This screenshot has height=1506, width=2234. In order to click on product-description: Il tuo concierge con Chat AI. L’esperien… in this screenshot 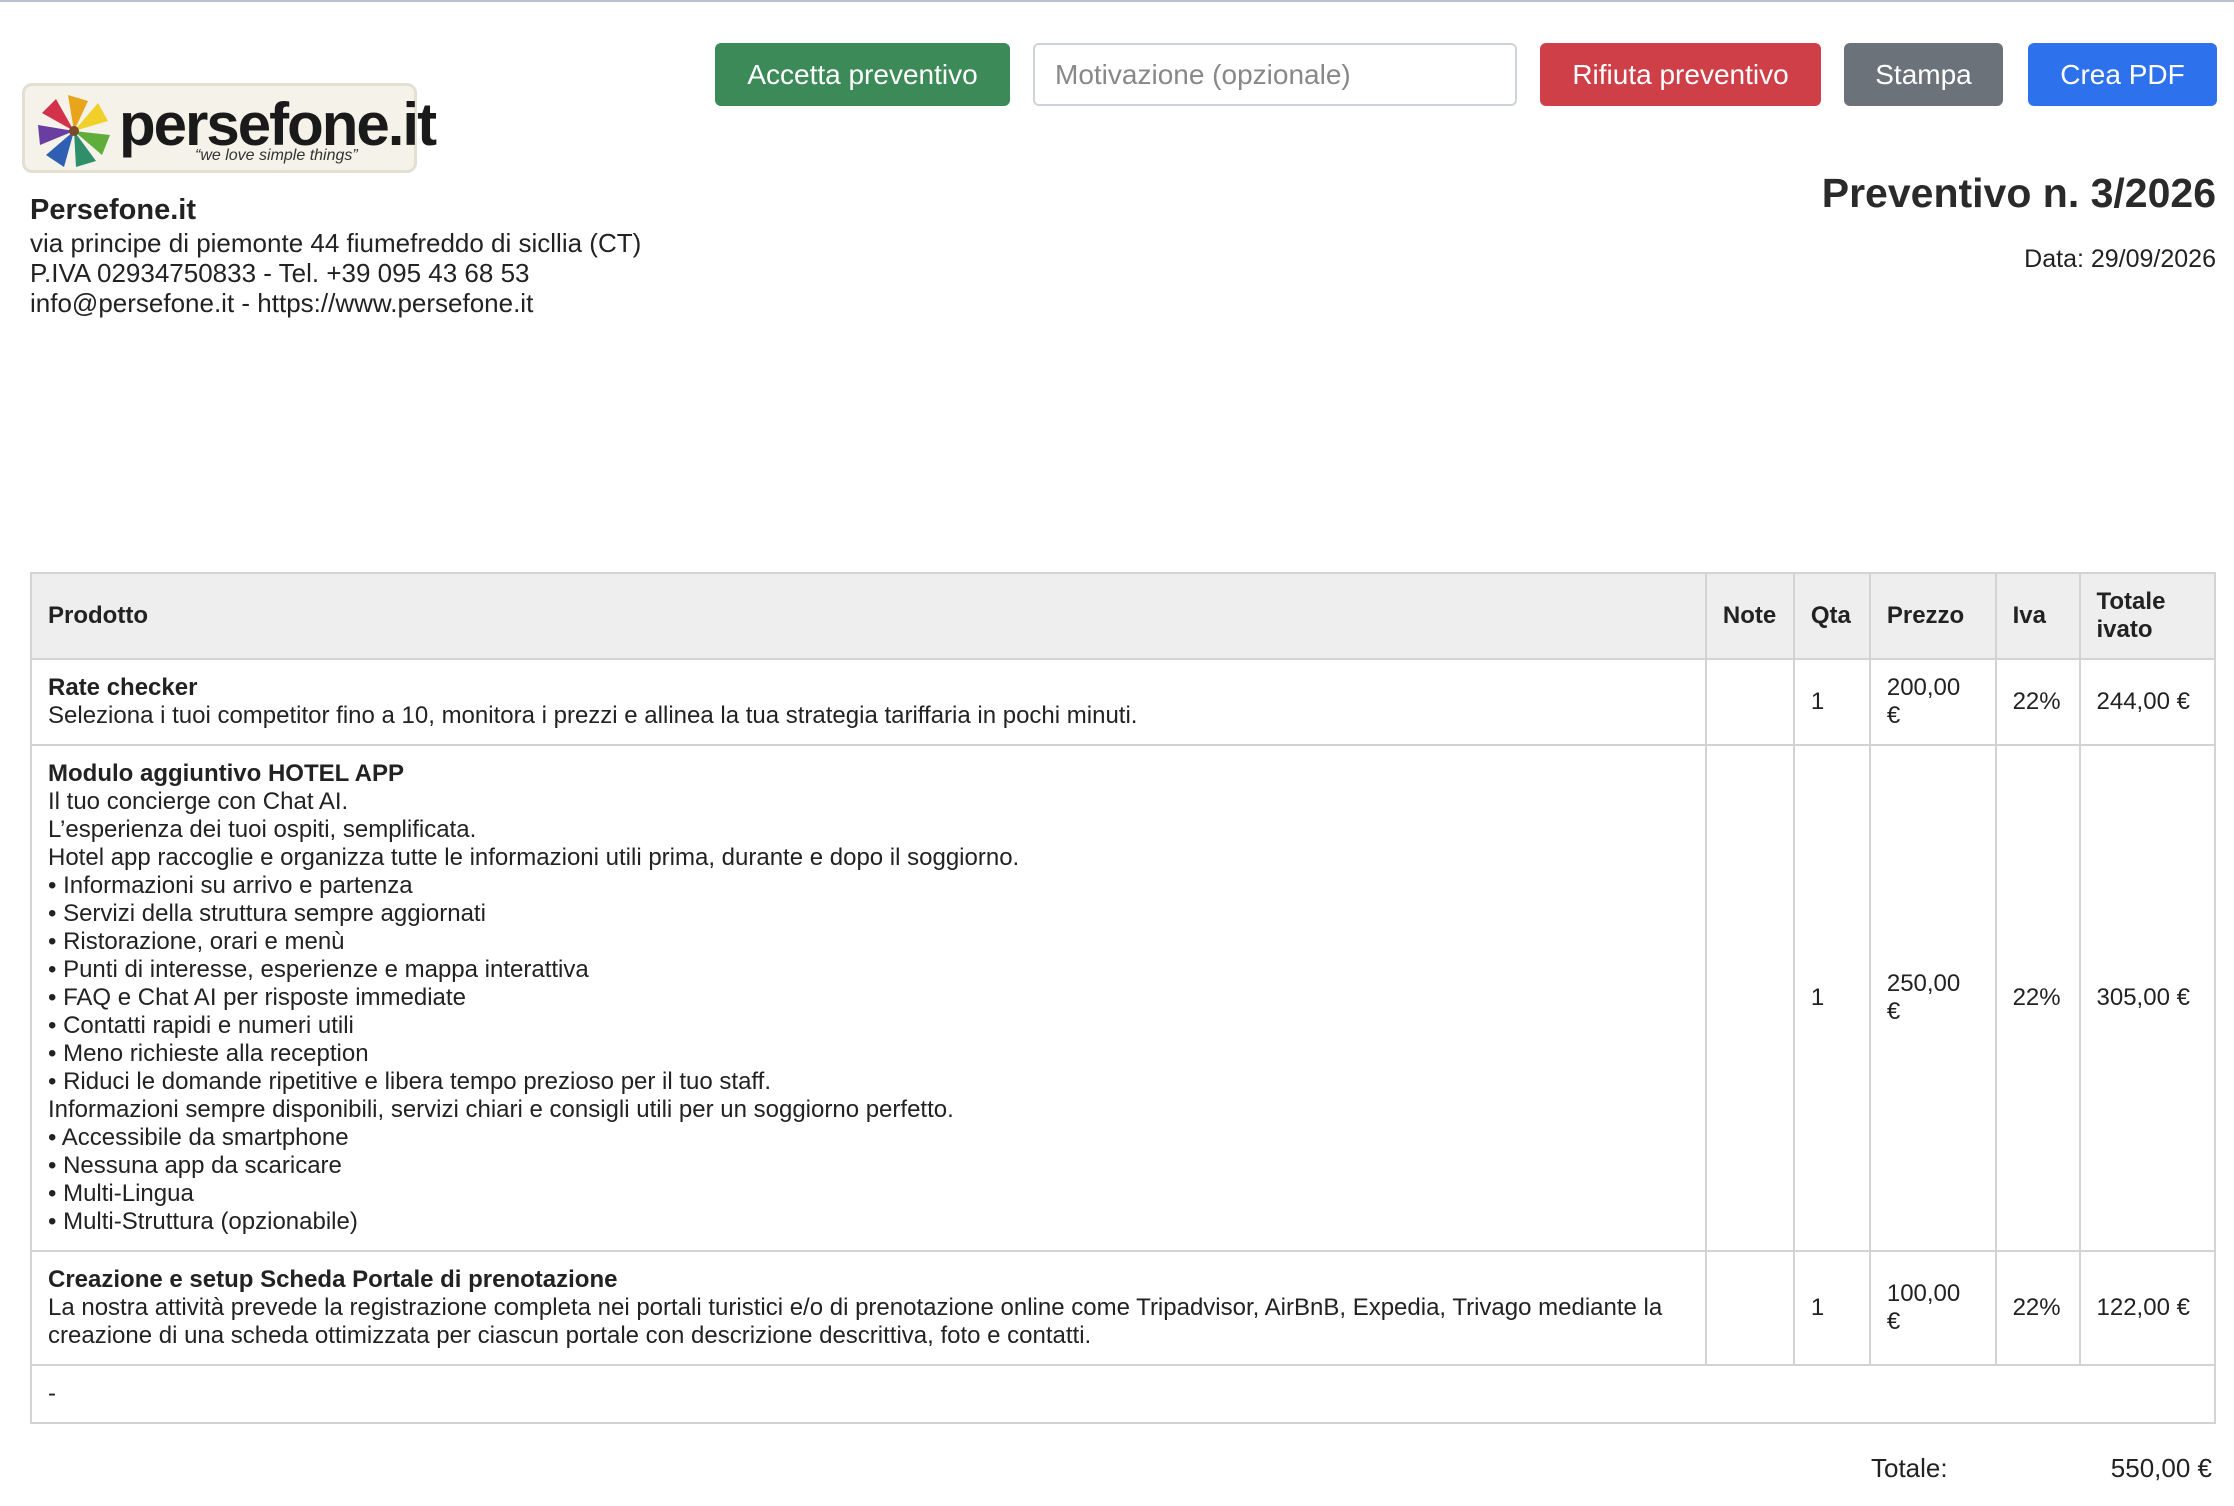, I will do `click(534, 1011)`.